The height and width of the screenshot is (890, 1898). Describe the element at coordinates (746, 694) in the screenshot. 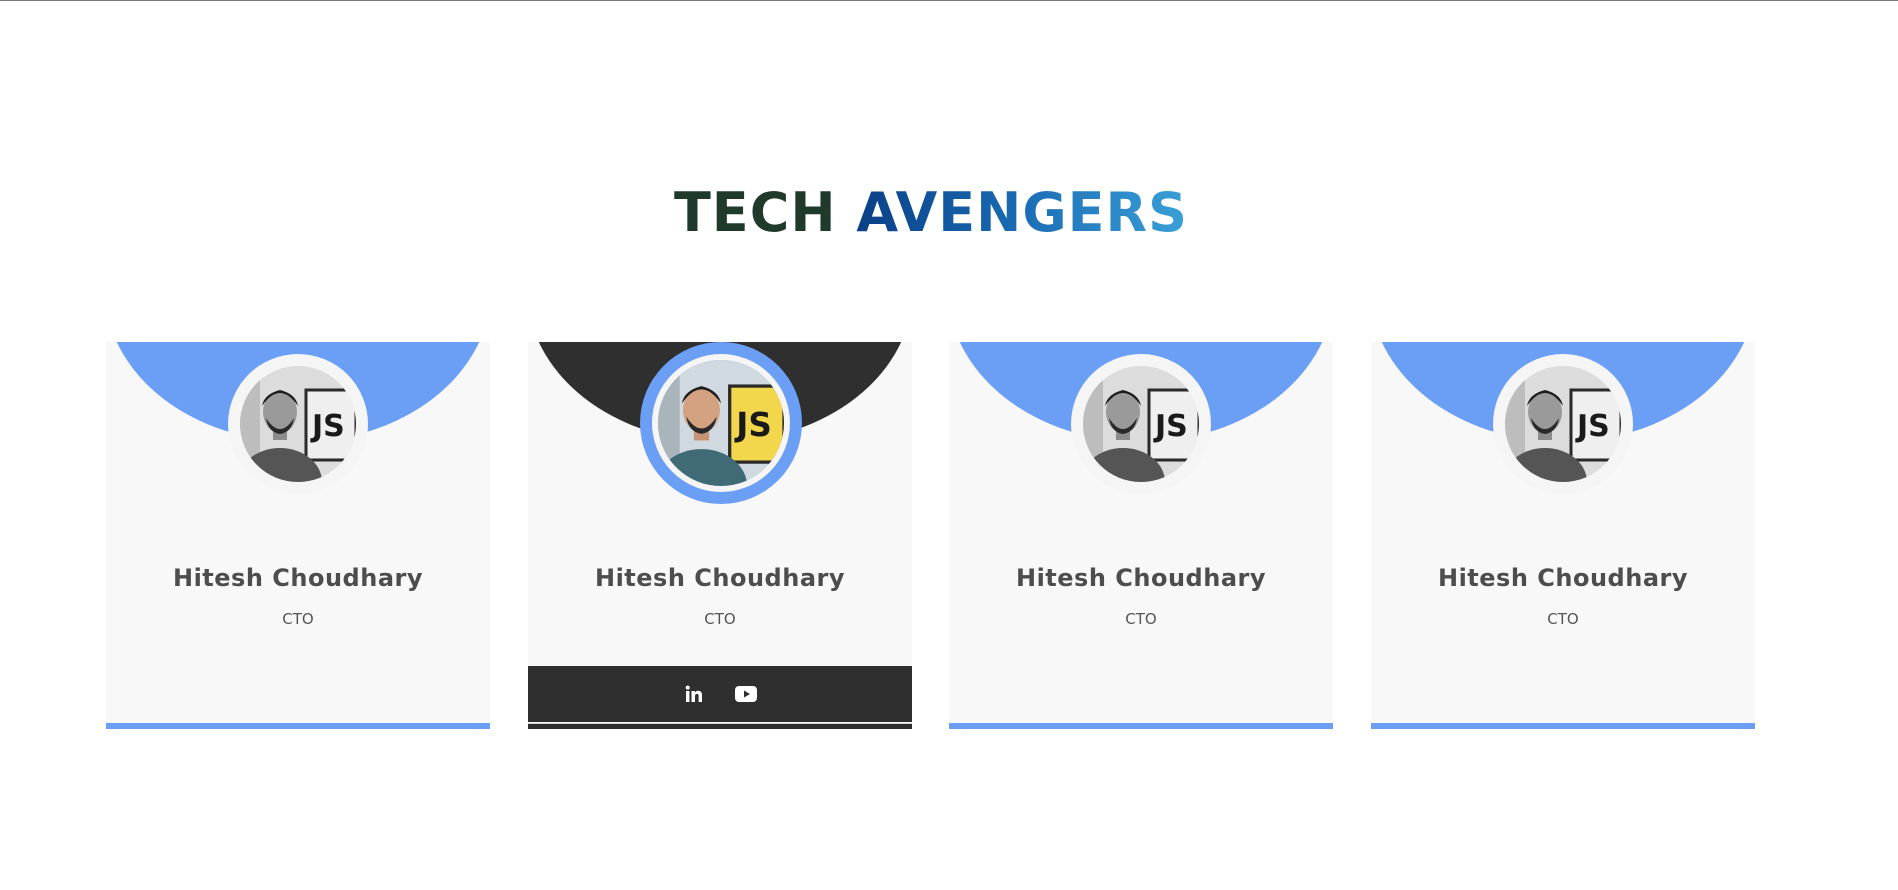

I see `youtube-icon` at that location.